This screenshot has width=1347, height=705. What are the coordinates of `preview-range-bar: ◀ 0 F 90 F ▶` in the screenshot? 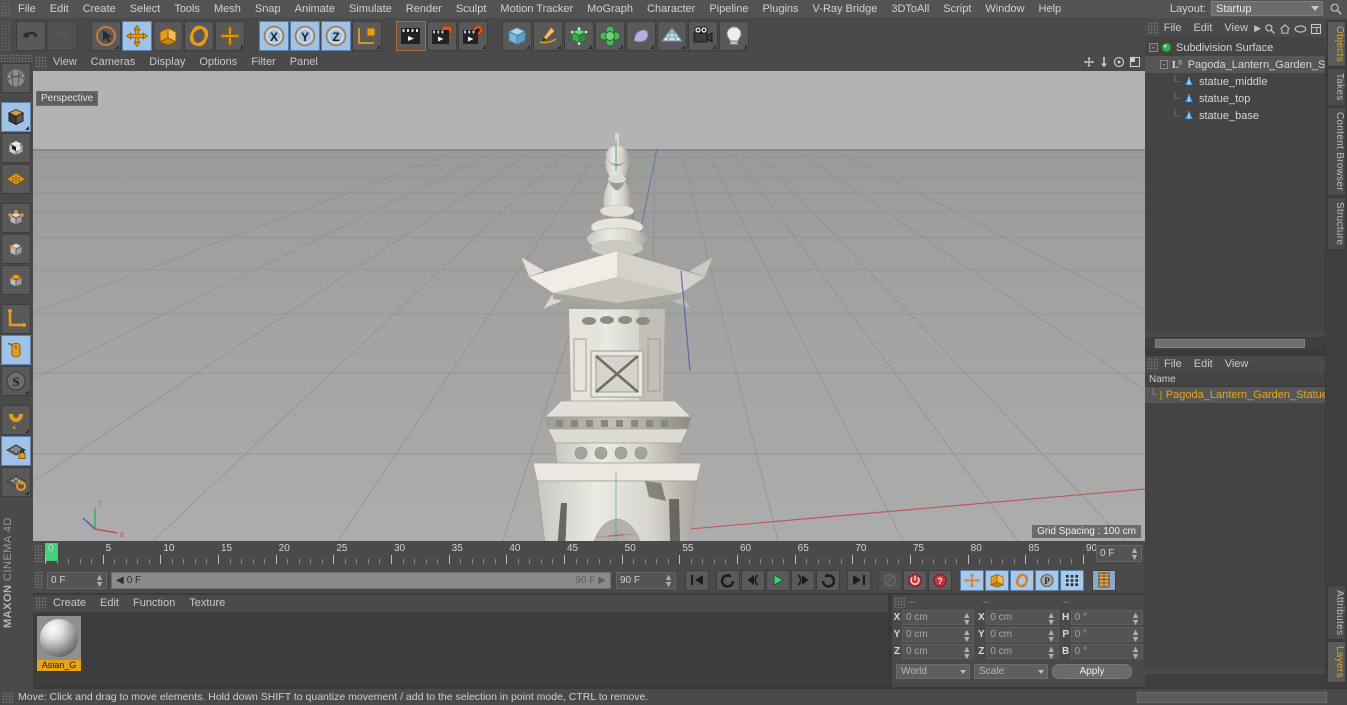 It's located at (361, 580).